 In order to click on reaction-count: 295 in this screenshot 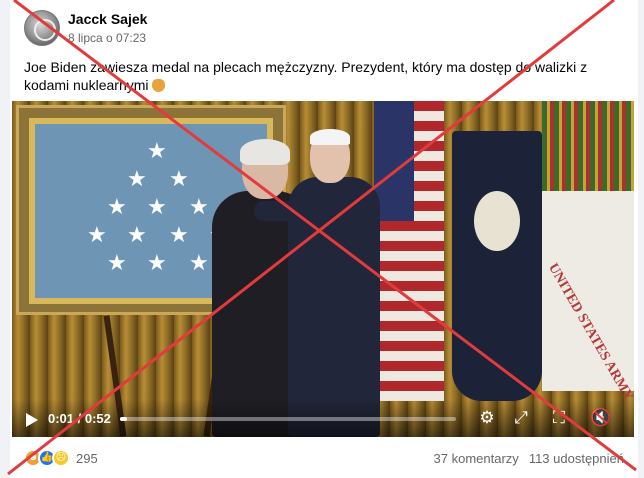, I will do `click(87, 458)`.